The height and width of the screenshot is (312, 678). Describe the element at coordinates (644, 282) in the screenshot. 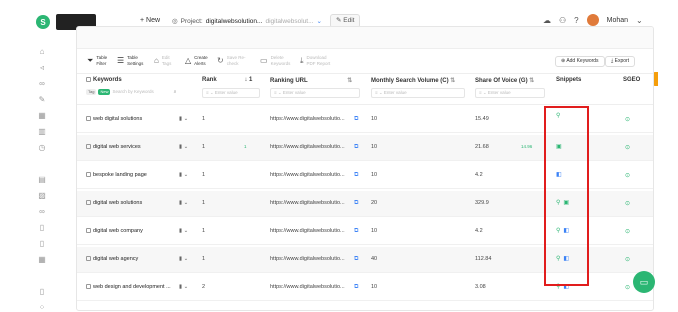

I see `chat-icon: ▭` at that location.